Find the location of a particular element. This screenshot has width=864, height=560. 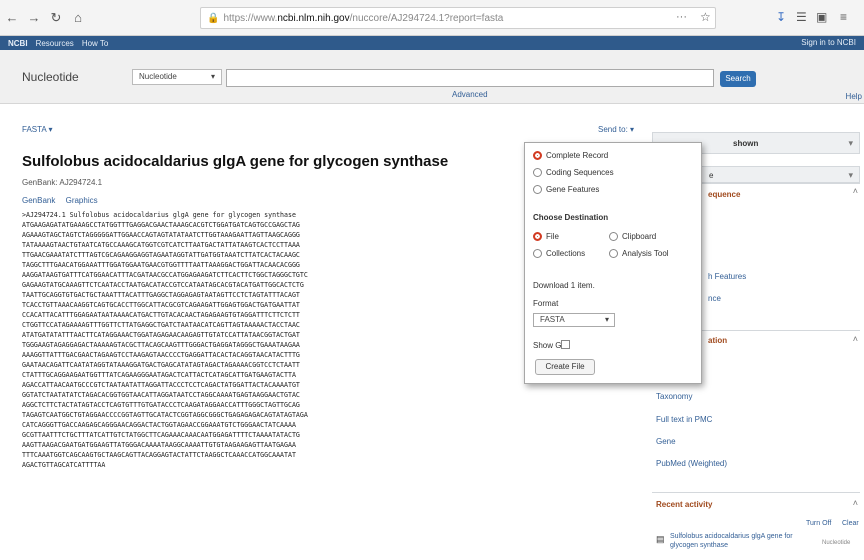

show-gi-label: Show GI is located at coordinates (548, 345).